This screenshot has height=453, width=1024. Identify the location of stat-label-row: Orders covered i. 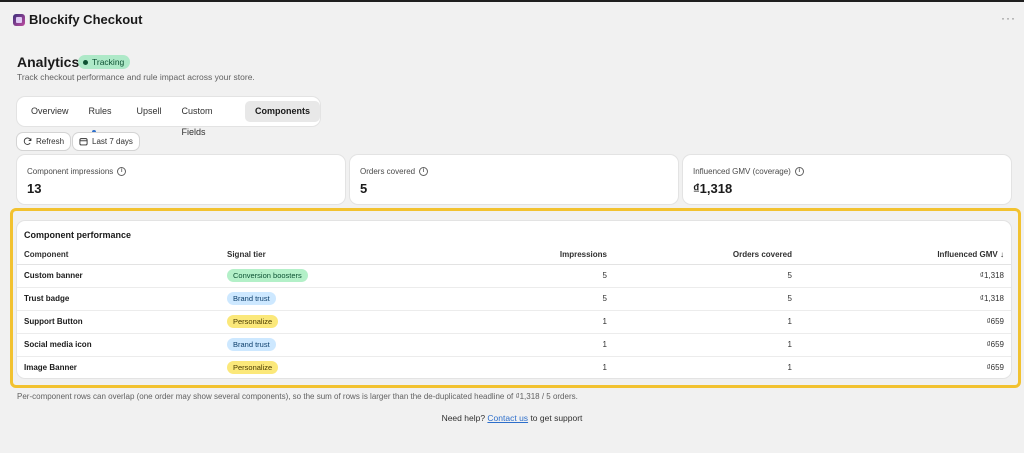
(394, 171).